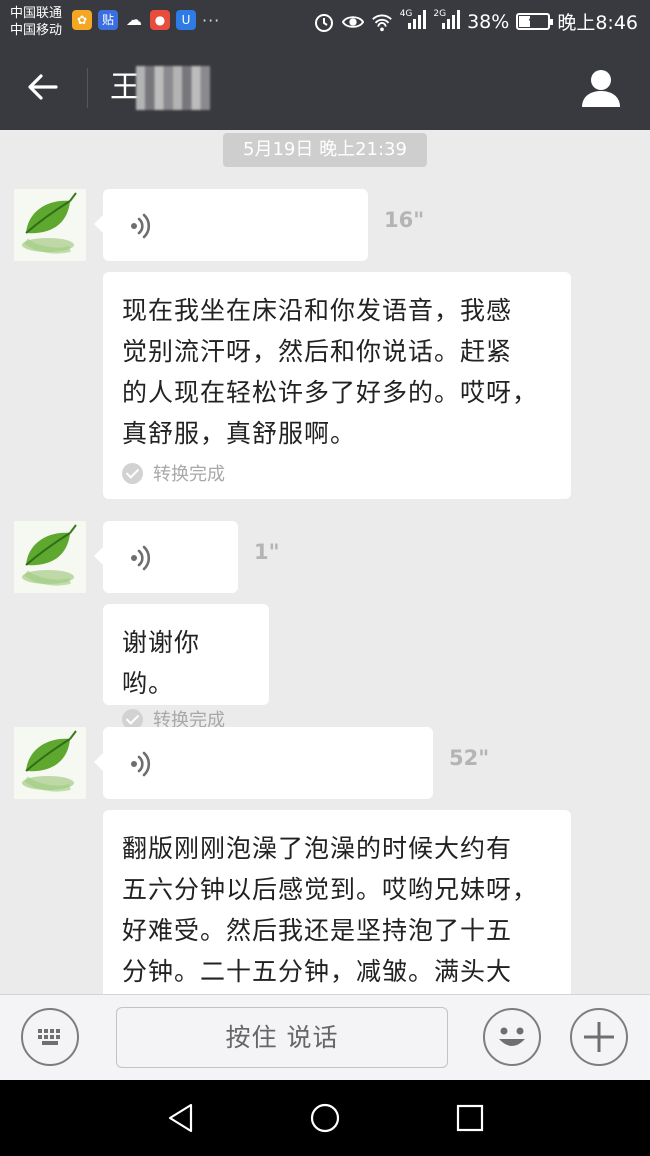 This screenshot has width=650, height=1156. Describe the element at coordinates (239, 433) in the screenshot. I see `text-line: 真舒服，真舒服啊。` at that location.